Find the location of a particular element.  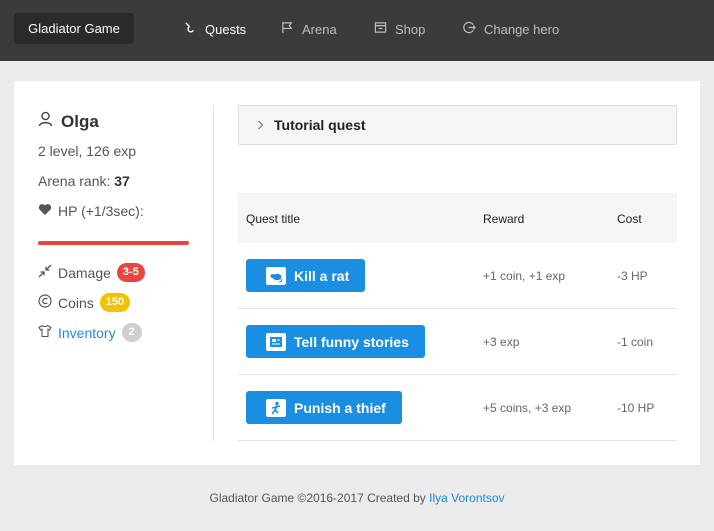

quest-button-tell-funny-stories: Tell funny stories is located at coordinates (335, 341).